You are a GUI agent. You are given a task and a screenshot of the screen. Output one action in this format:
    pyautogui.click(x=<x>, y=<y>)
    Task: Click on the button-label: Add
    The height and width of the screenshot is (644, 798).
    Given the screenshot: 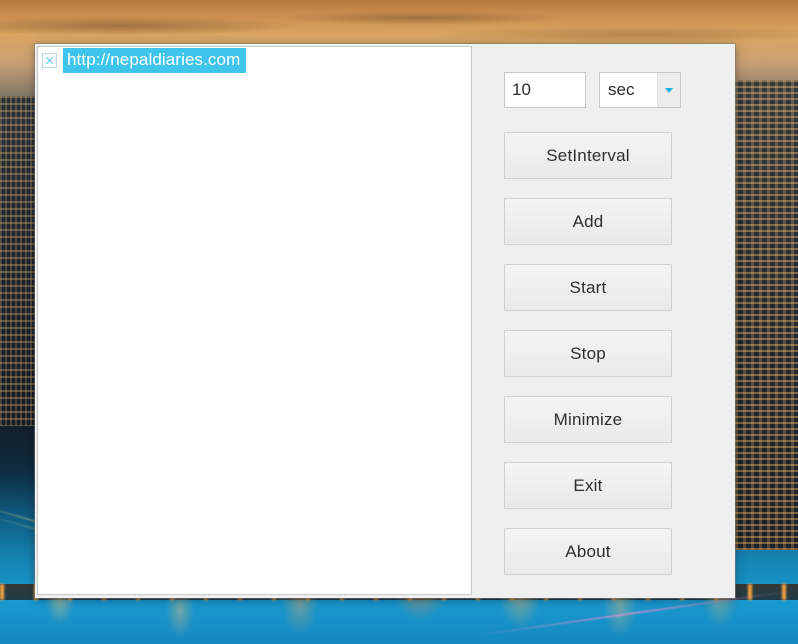 What is the action you would take?
    pyautogui.click(x=588, y=221)
    